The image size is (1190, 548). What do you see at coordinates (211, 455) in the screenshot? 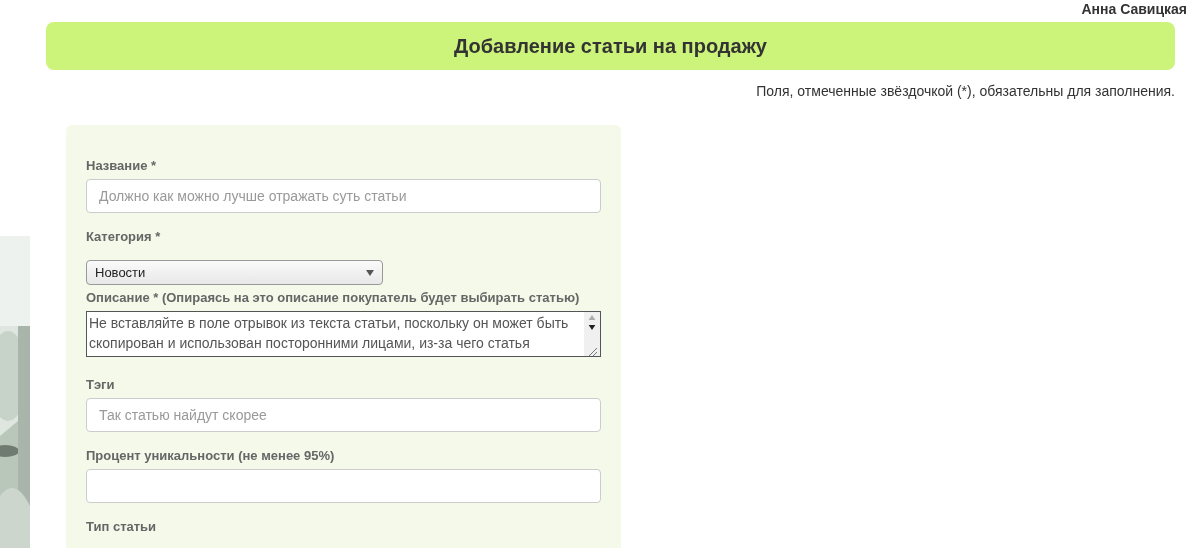
I see `field-label: Процент уникальности (не менее 95%)` at bounding box center [211, 455].